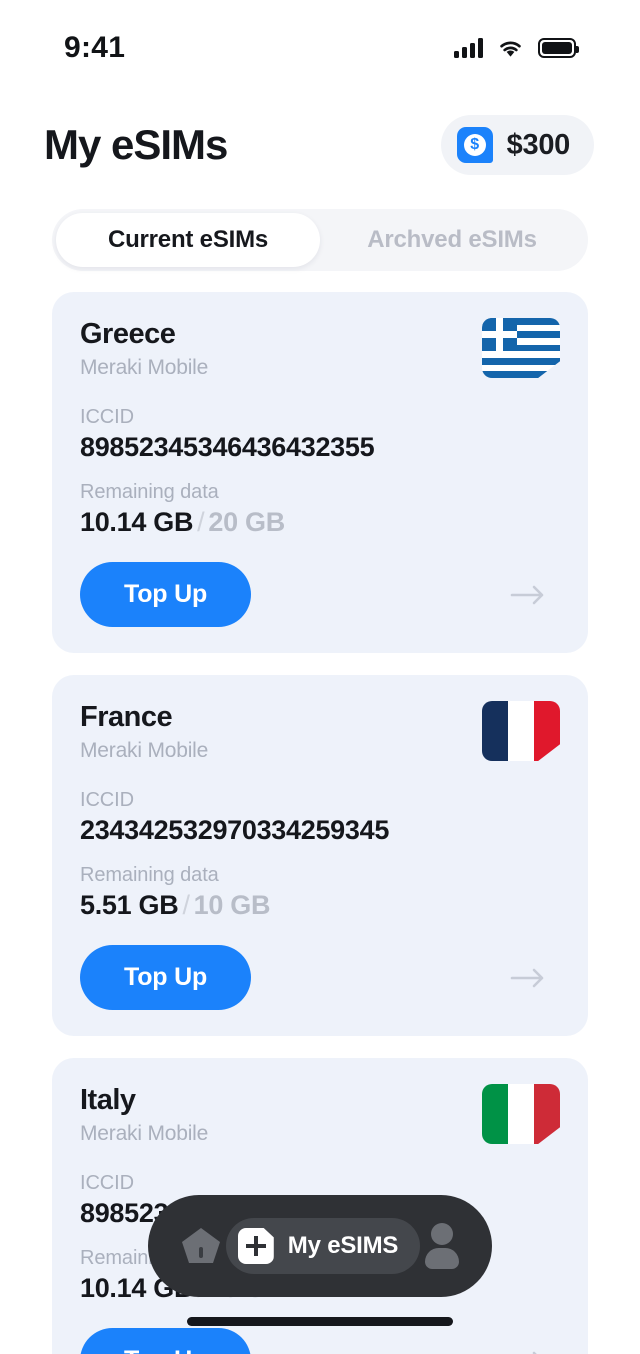  What do you see at coordinates (521, 348) in the screenshot?
I see `flag-greece-icon` at bounding box center [521, 348].